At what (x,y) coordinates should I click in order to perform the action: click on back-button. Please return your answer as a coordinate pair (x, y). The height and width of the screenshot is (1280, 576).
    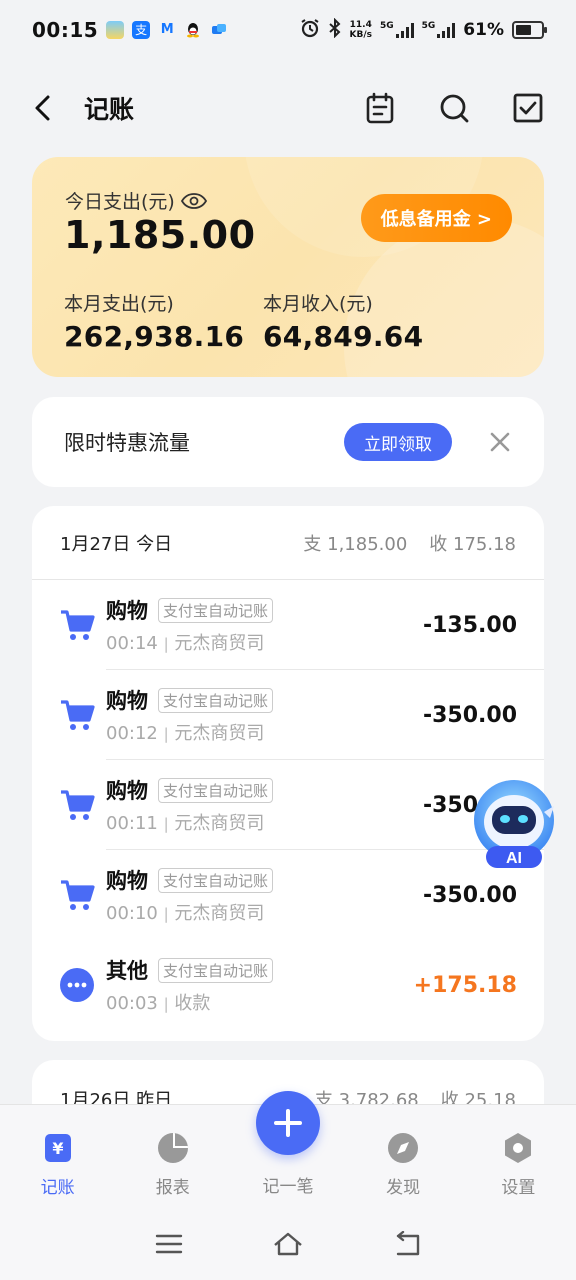
    Looking at the image, I should click on (48, 108).